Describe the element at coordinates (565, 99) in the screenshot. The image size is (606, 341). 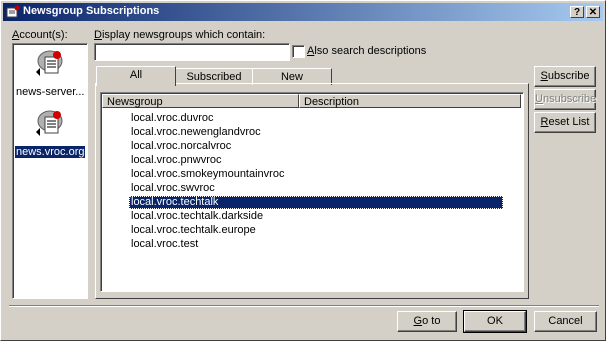
I see `unsubscribe-button: Unsubscribe` at that location.